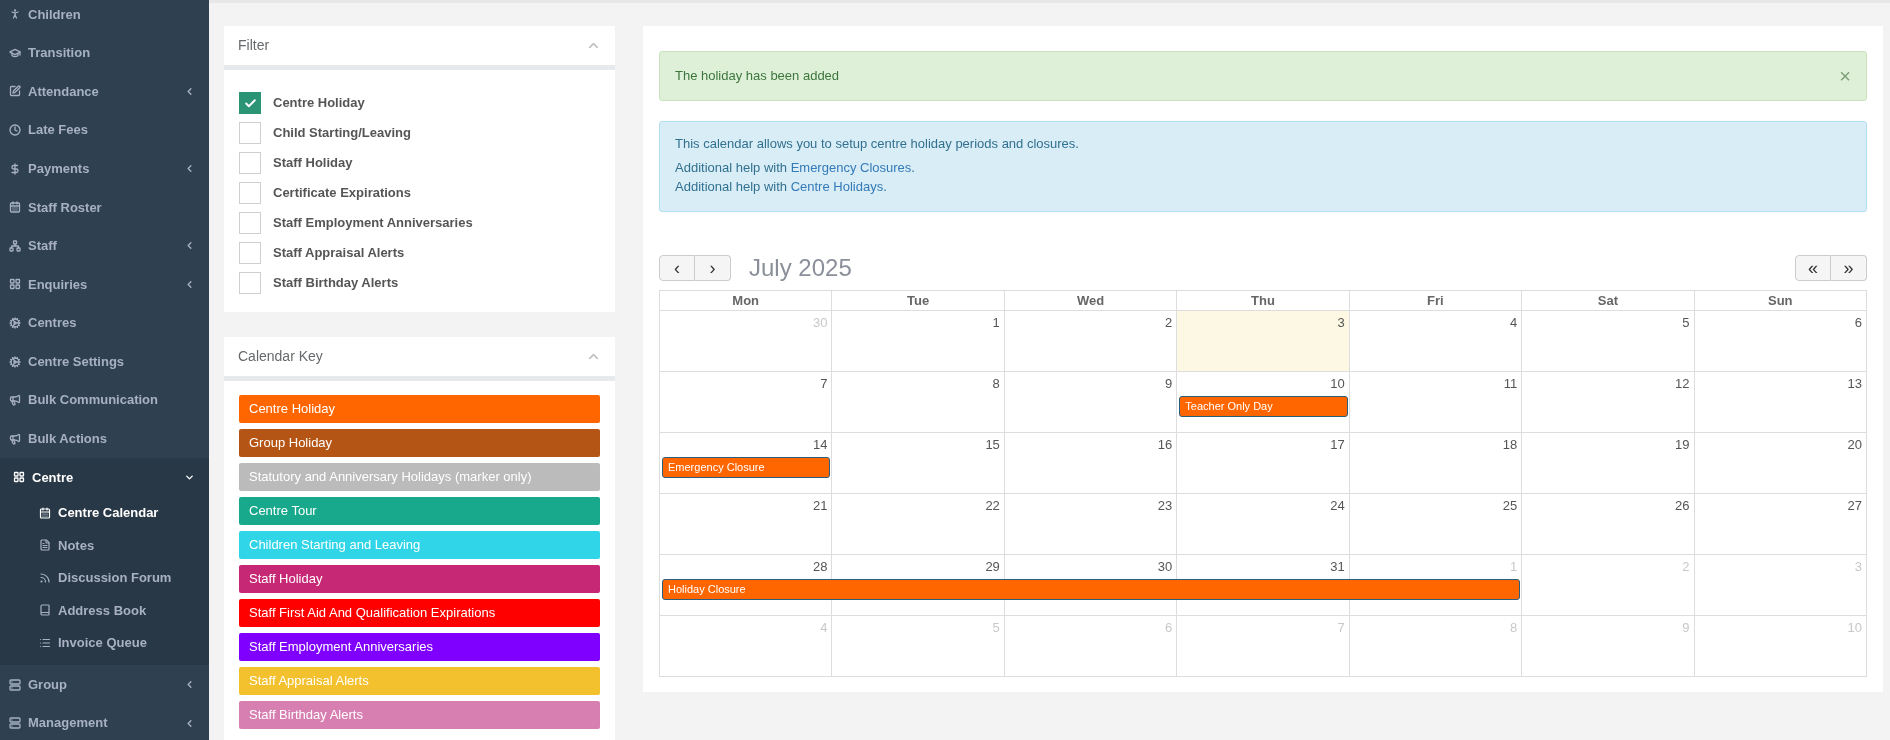 This screenshot has height=740, width=1890. What do you see at coordinates (1436, 524) in the screenshot?
I see `day-cell: 25` at bounding box center [1436, 524].